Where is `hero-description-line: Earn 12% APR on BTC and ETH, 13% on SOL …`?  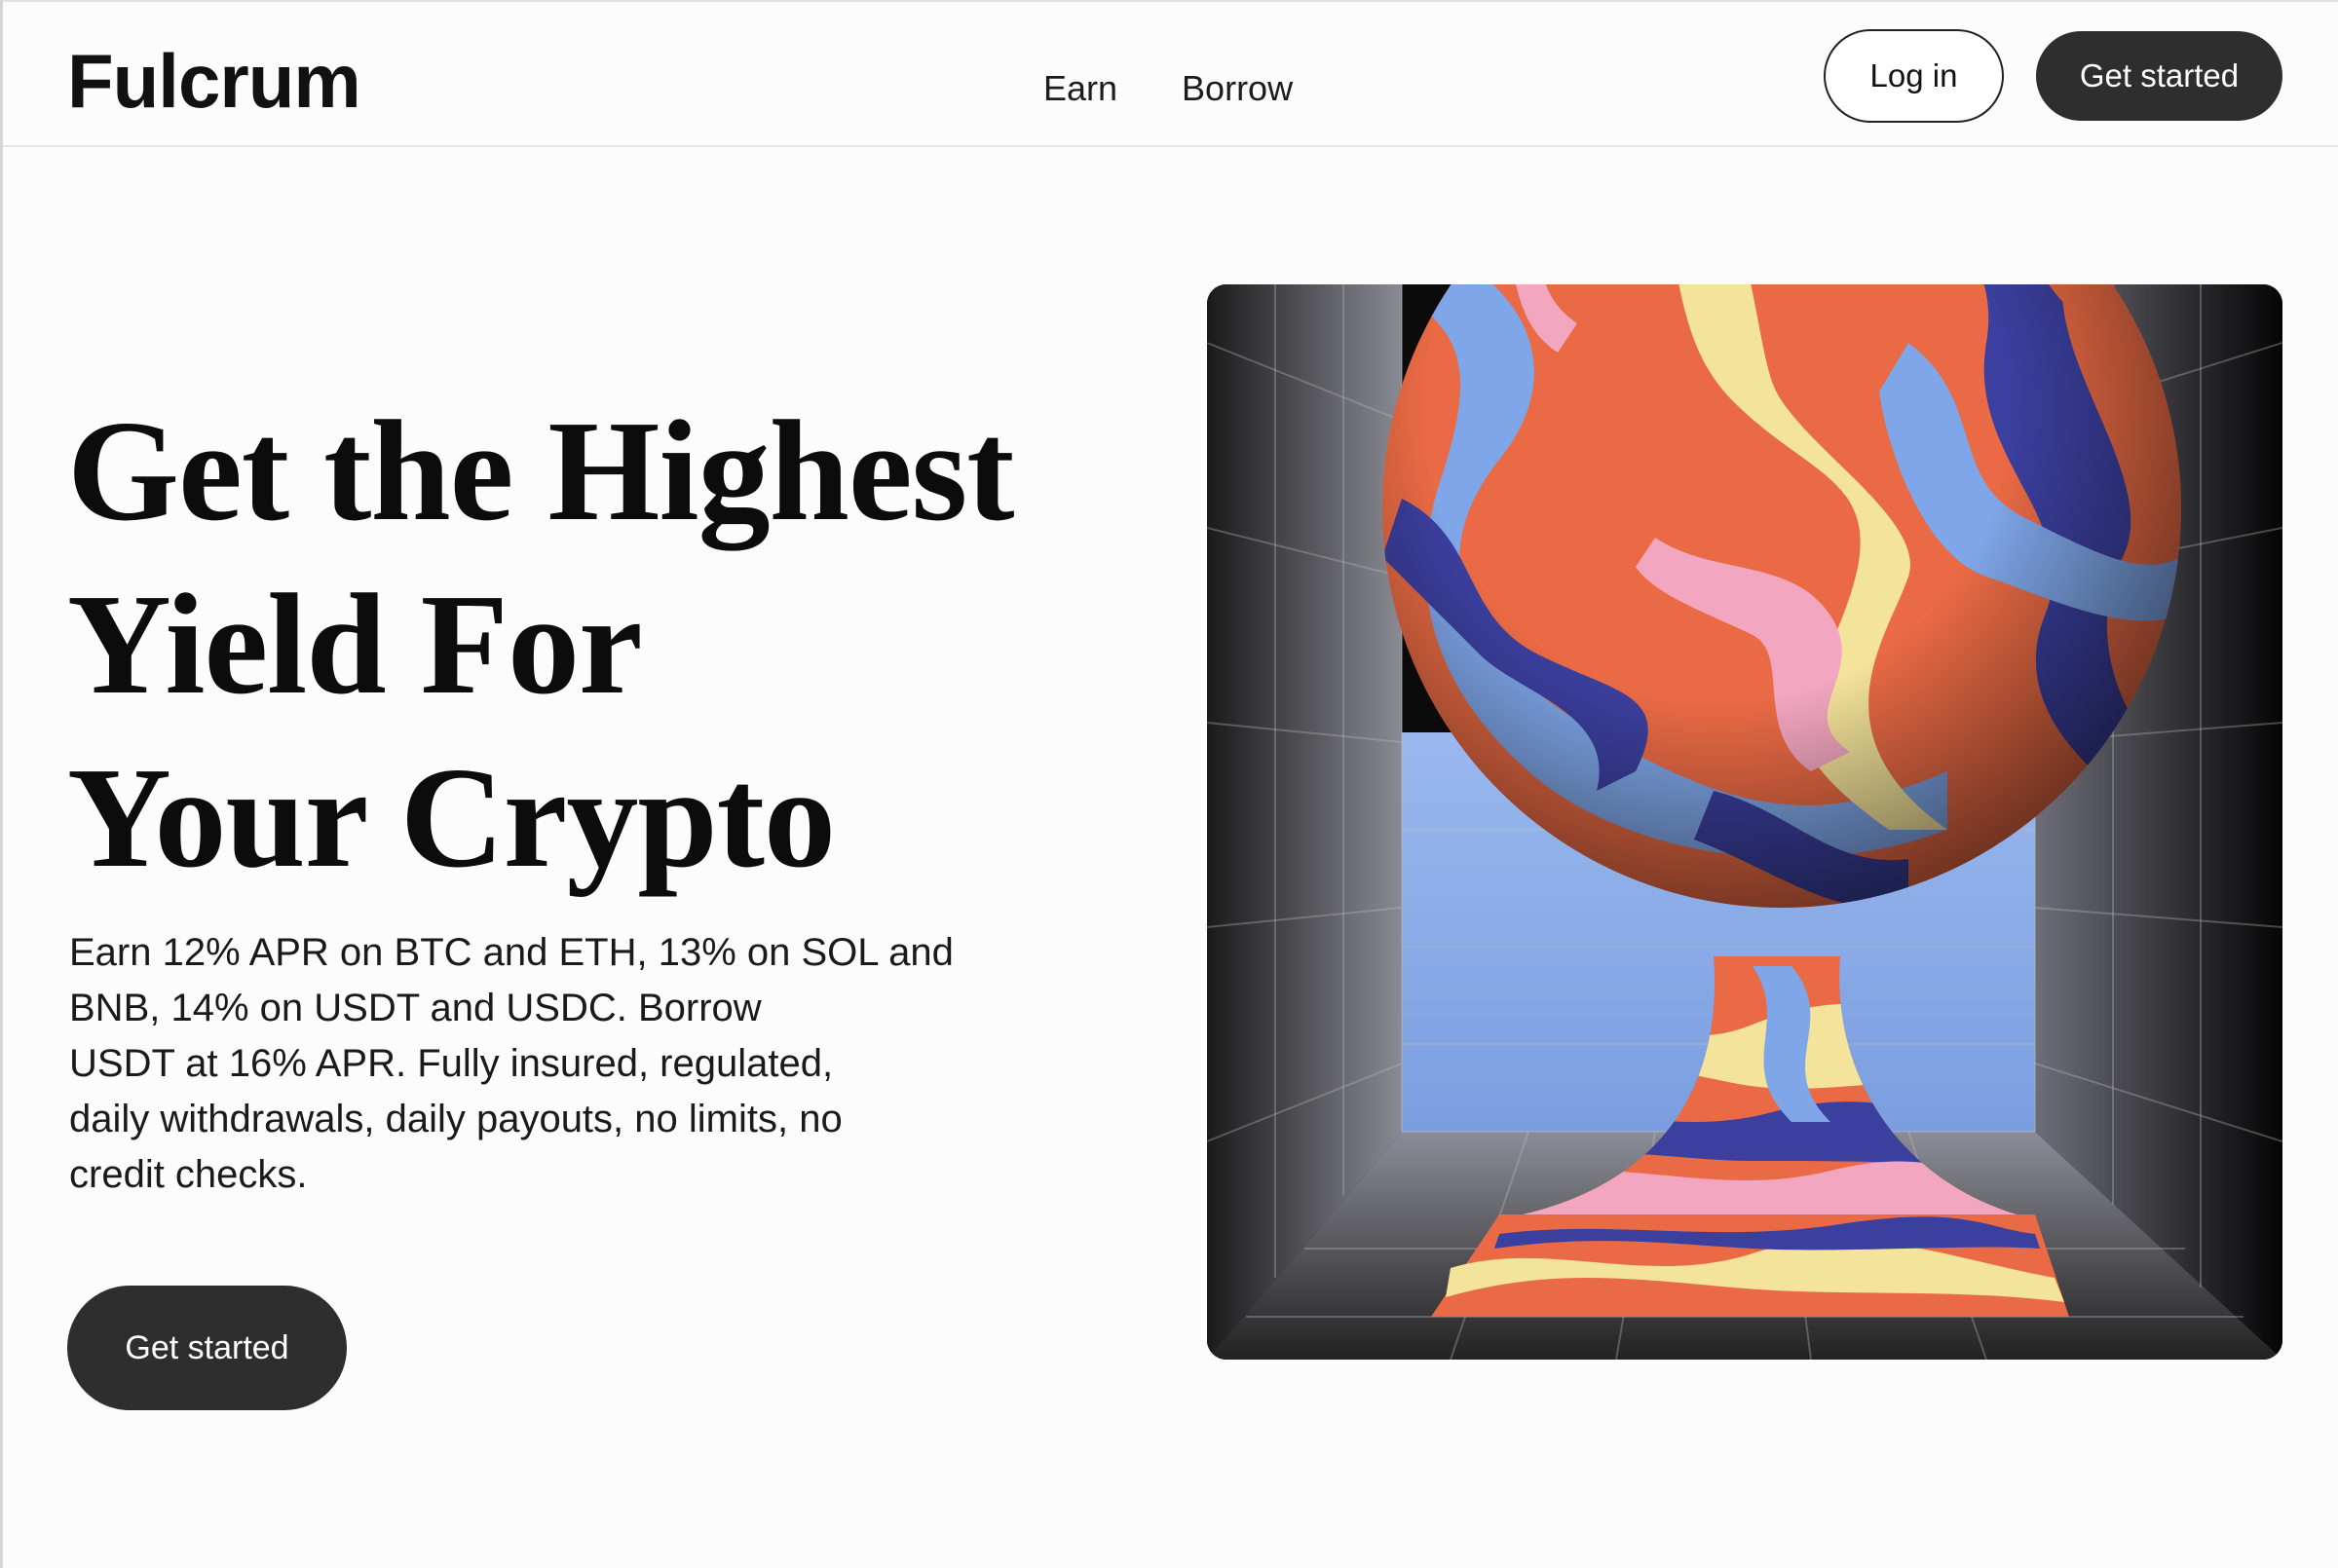
hero-description-line: Earn 12% APR on BTC and ETH, 13% on SOL … is located at coordinates (511, 952).